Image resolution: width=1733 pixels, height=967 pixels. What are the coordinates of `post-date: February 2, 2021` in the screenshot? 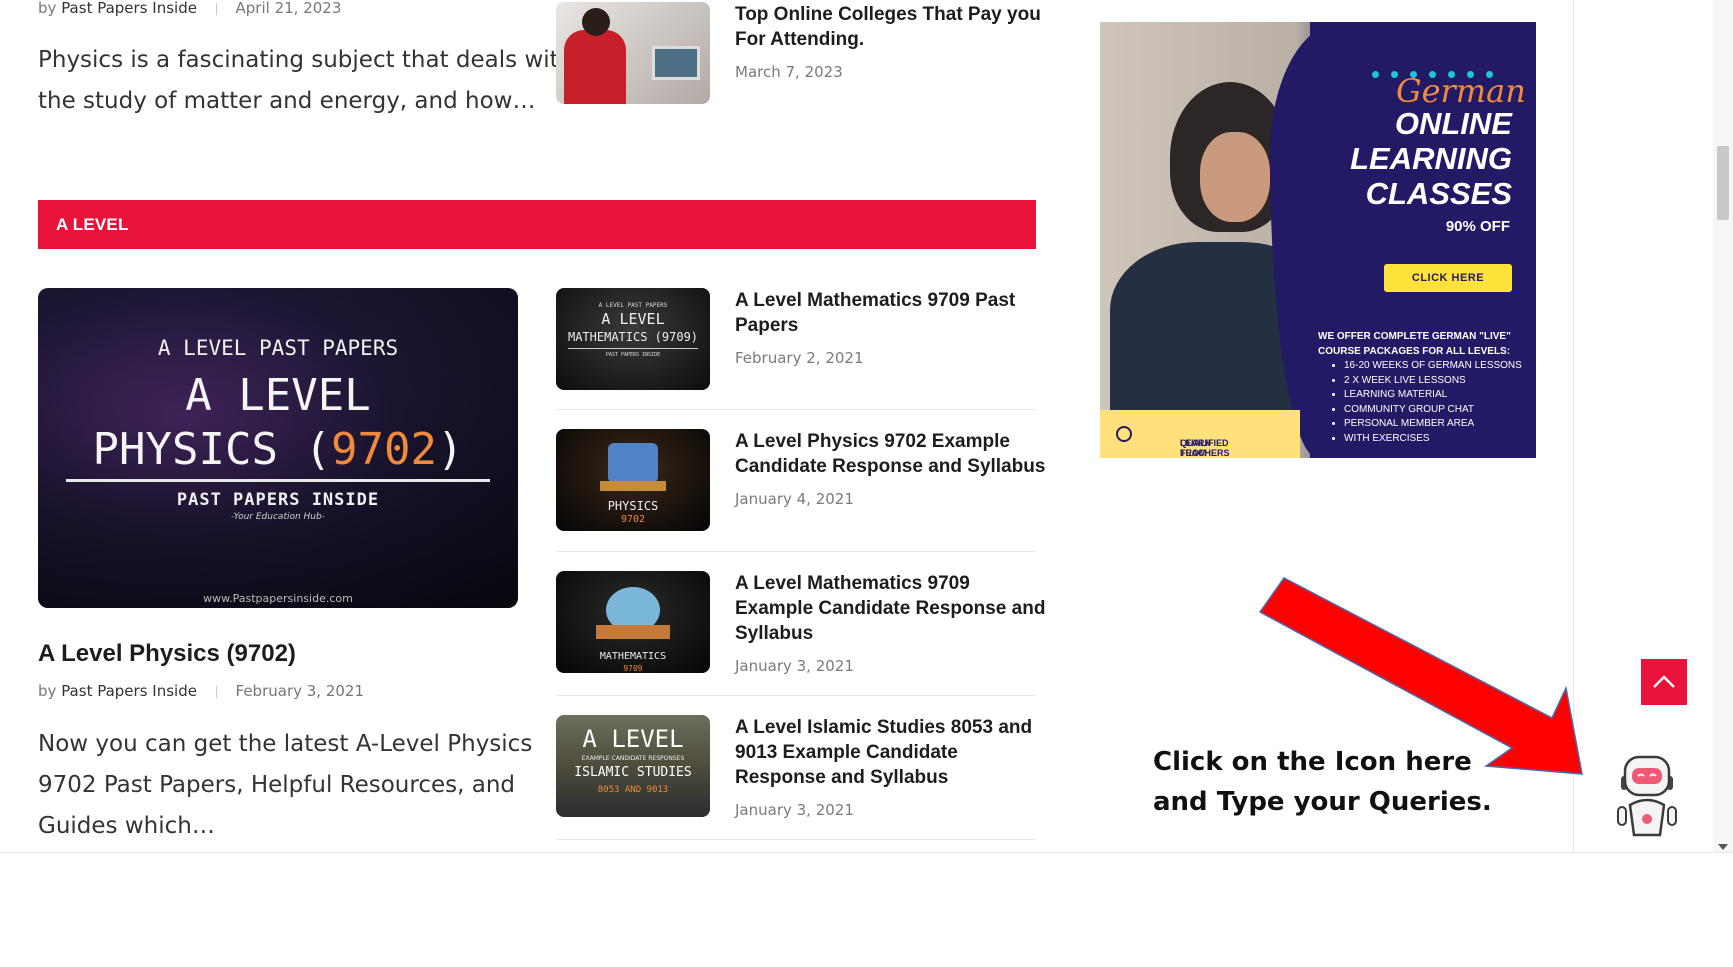 It's located at (799, 358).